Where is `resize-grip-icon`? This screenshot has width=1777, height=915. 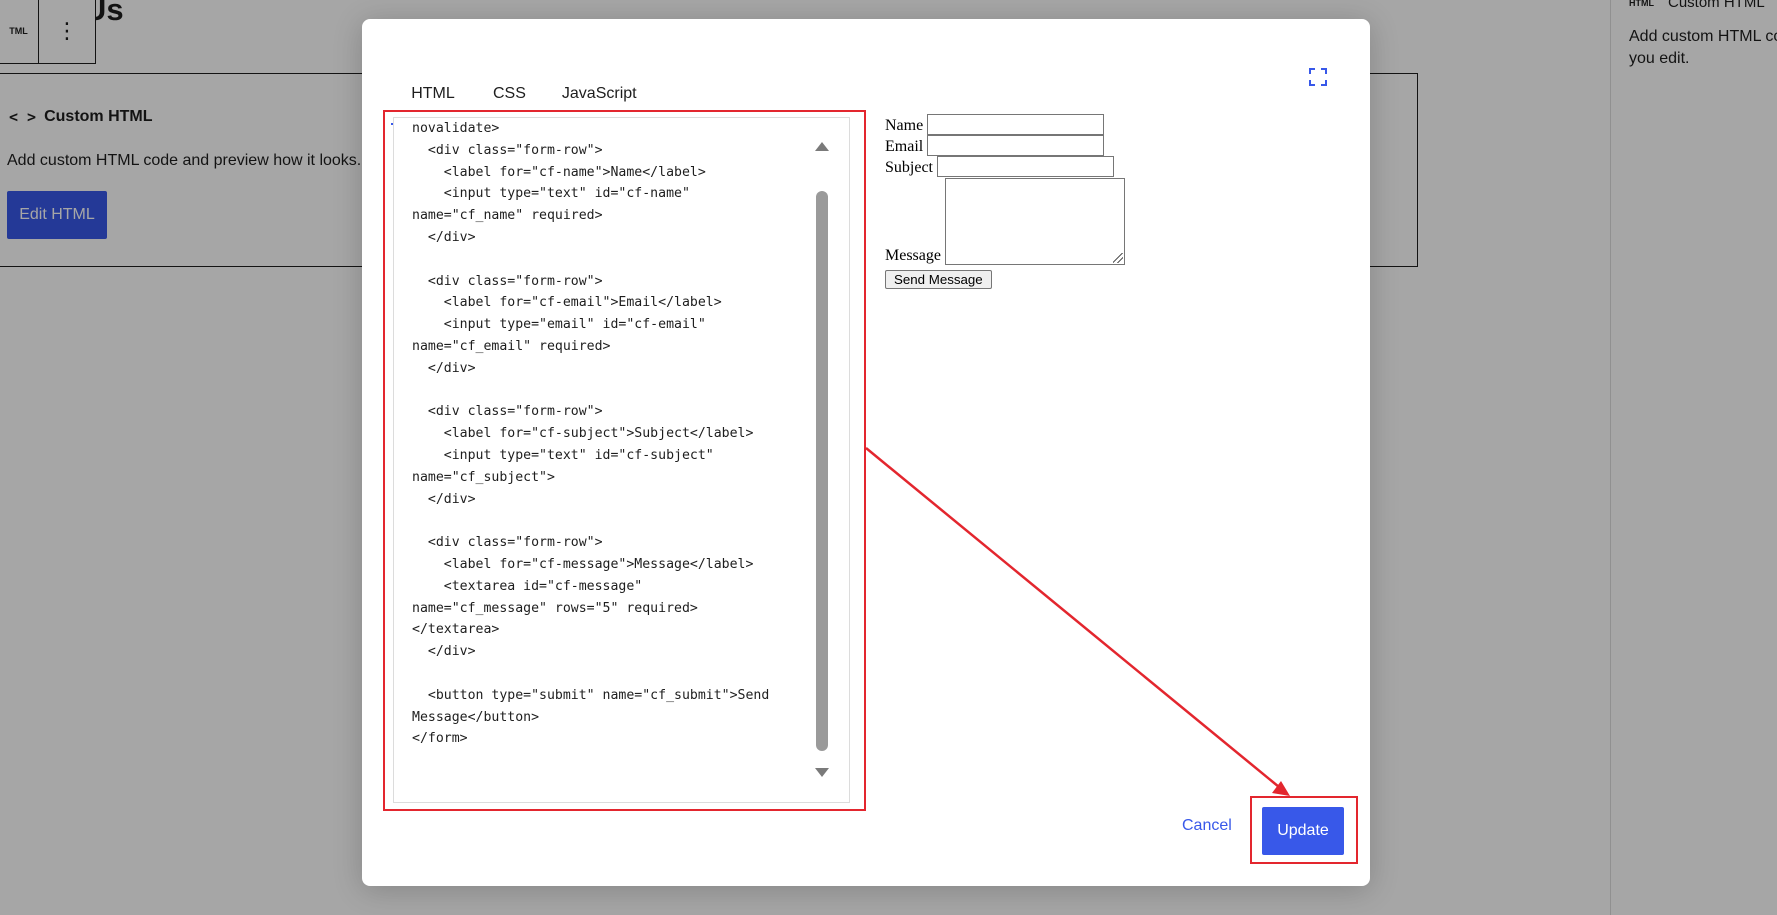
resize-grip-icon is located at coordinates (1117, 258).